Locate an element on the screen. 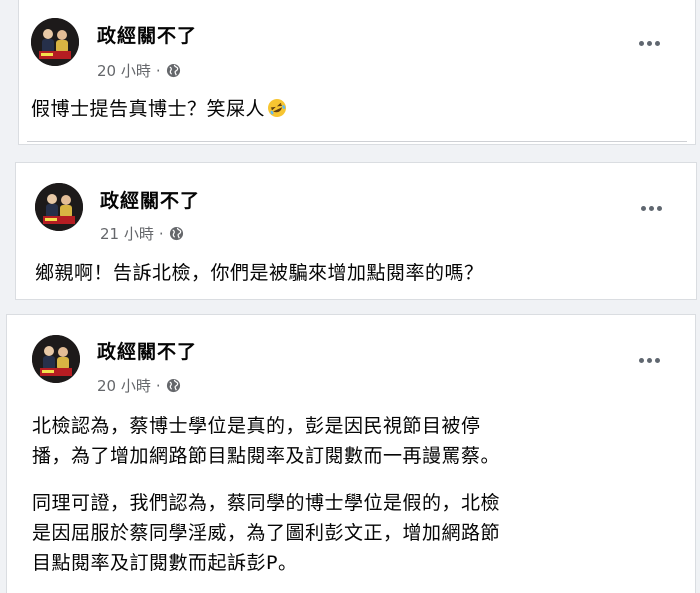 This screenshot has width=700, height=593. post-text: 假博士提告真博士？笑屎人 is located at coordinates (159, 109).